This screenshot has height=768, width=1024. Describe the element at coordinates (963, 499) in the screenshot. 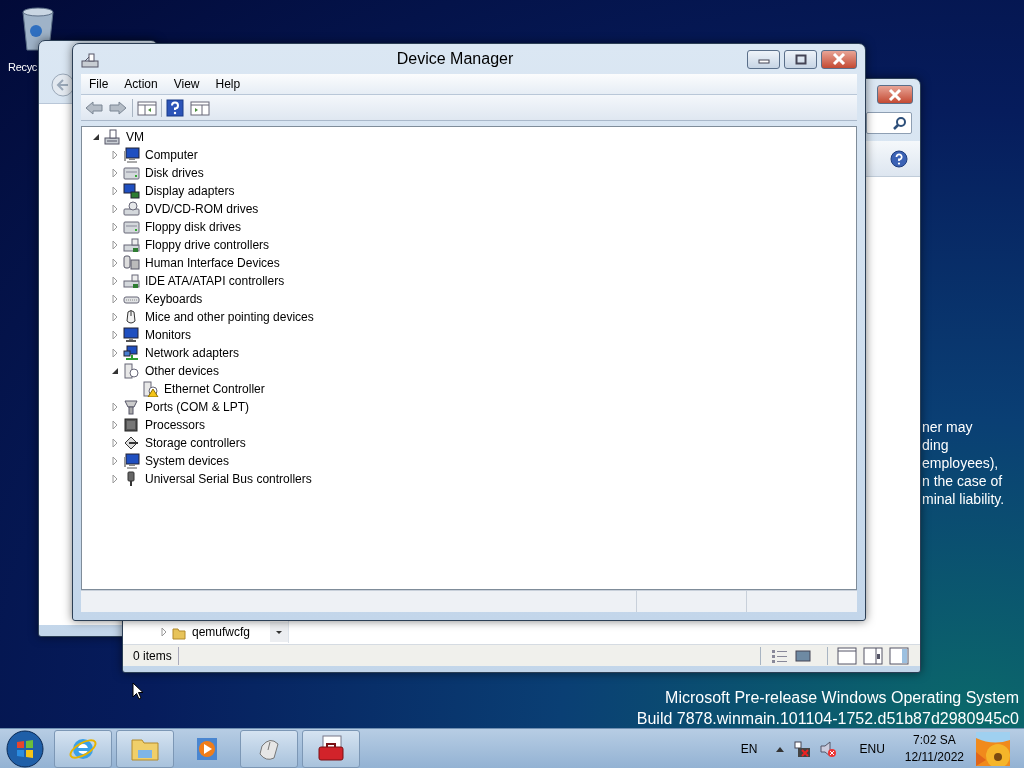

I see `notice-text: minal liability.` at that location.